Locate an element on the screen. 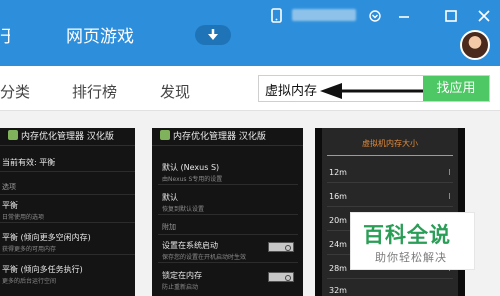  close-icon is located at coordinates (484, 16).